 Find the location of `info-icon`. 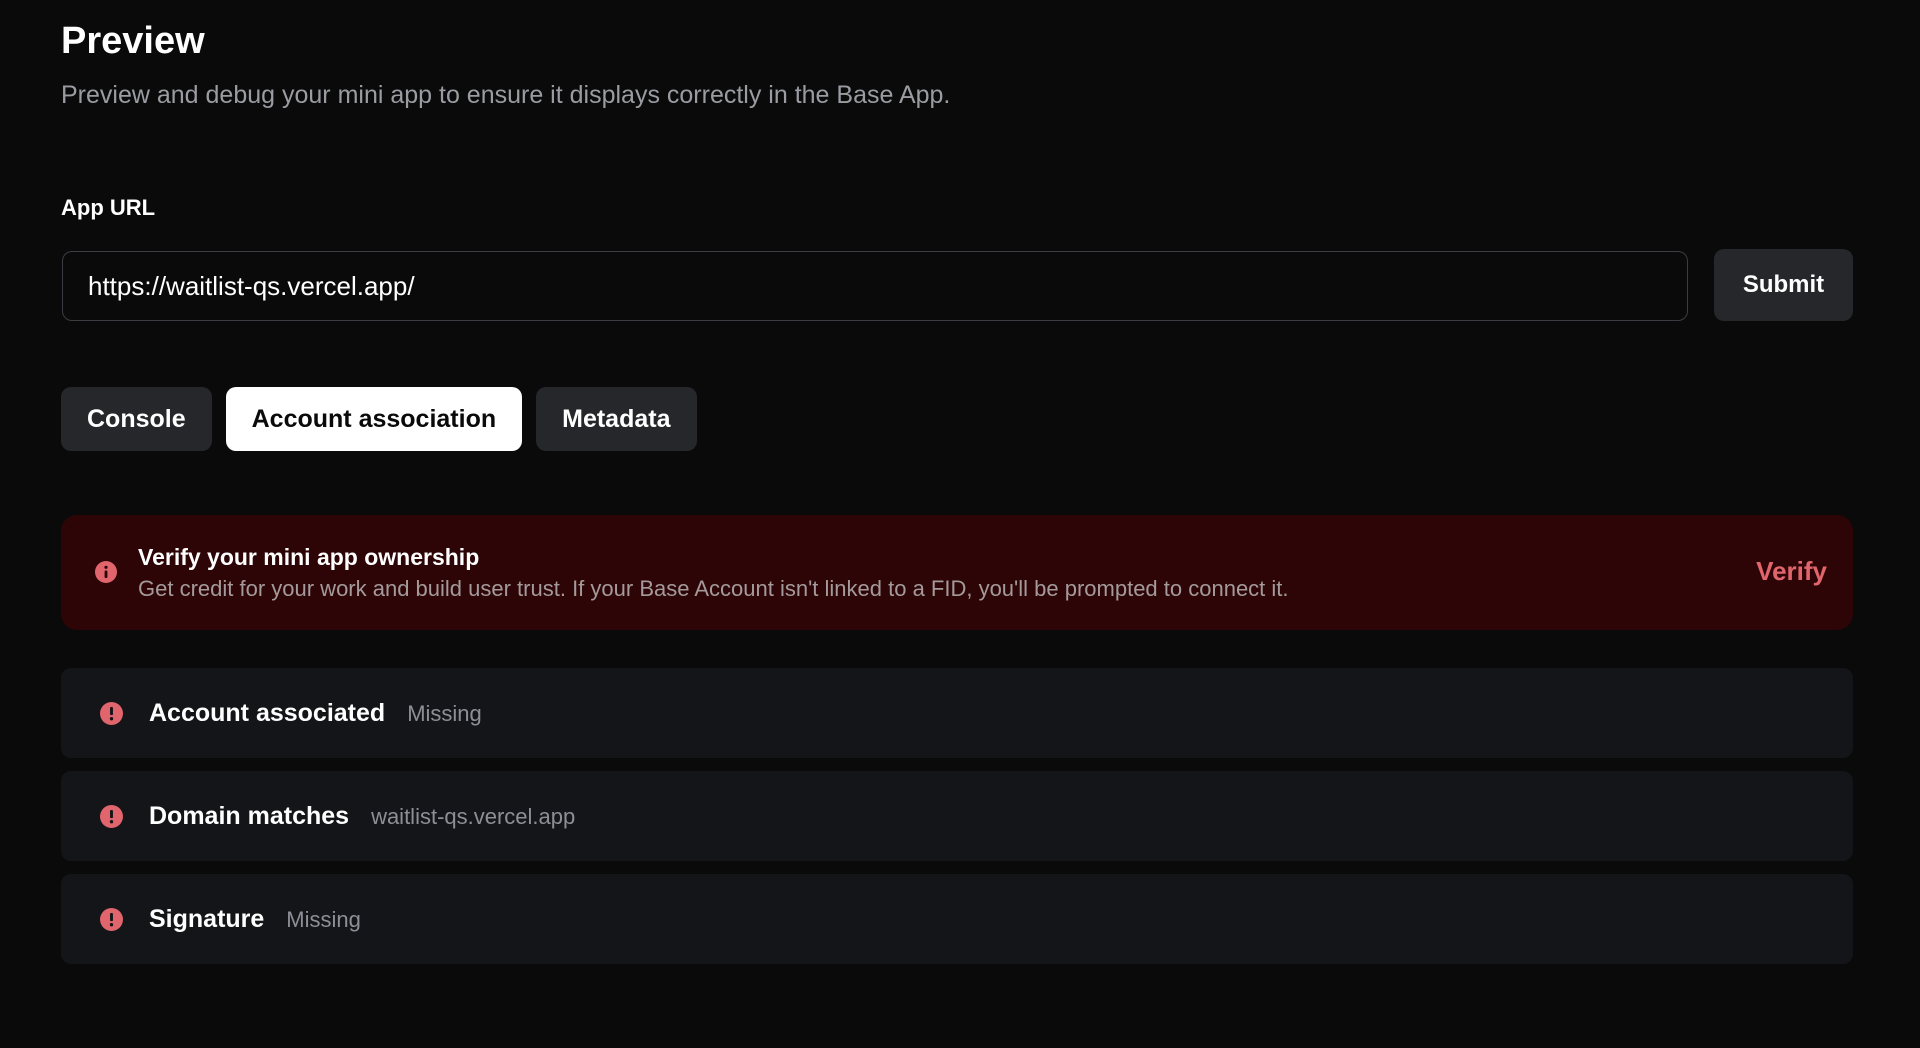

info-icon is located at coordinates (106, 572).